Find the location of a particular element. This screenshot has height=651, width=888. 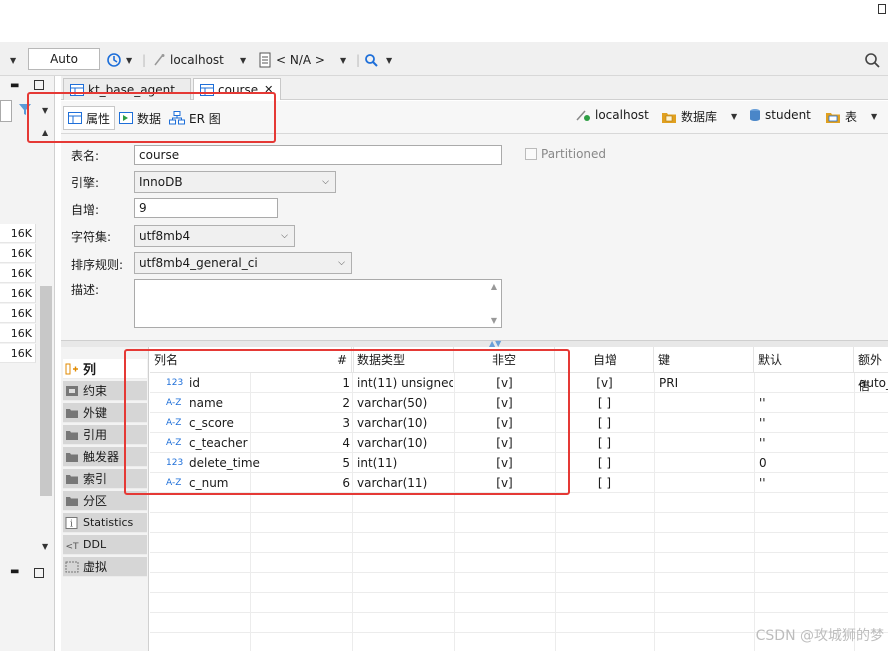

section-label: 分区 is located at coordinates (95, 501).